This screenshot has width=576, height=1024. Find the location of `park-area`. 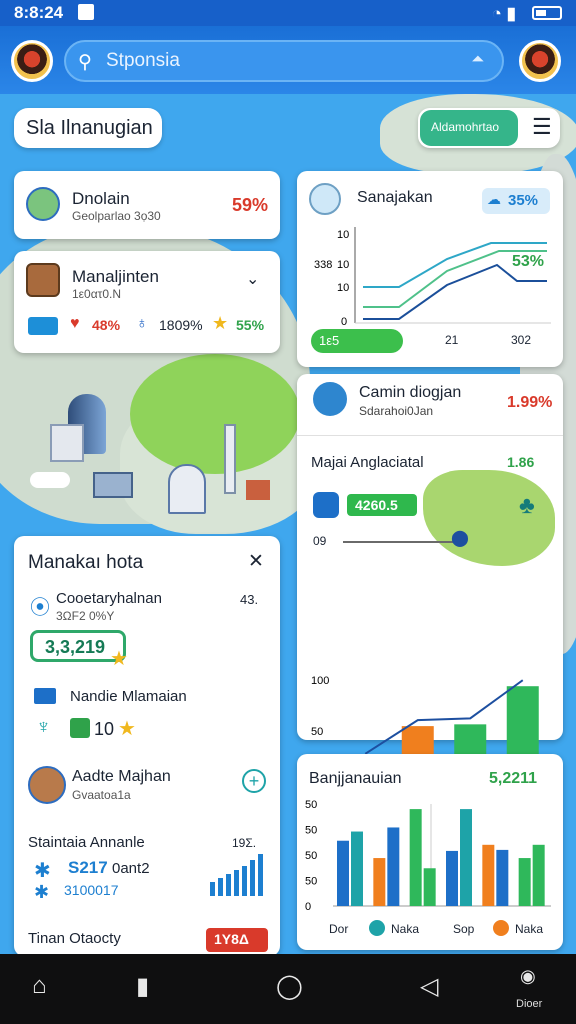

park-area is located at coordinates (215, 414).